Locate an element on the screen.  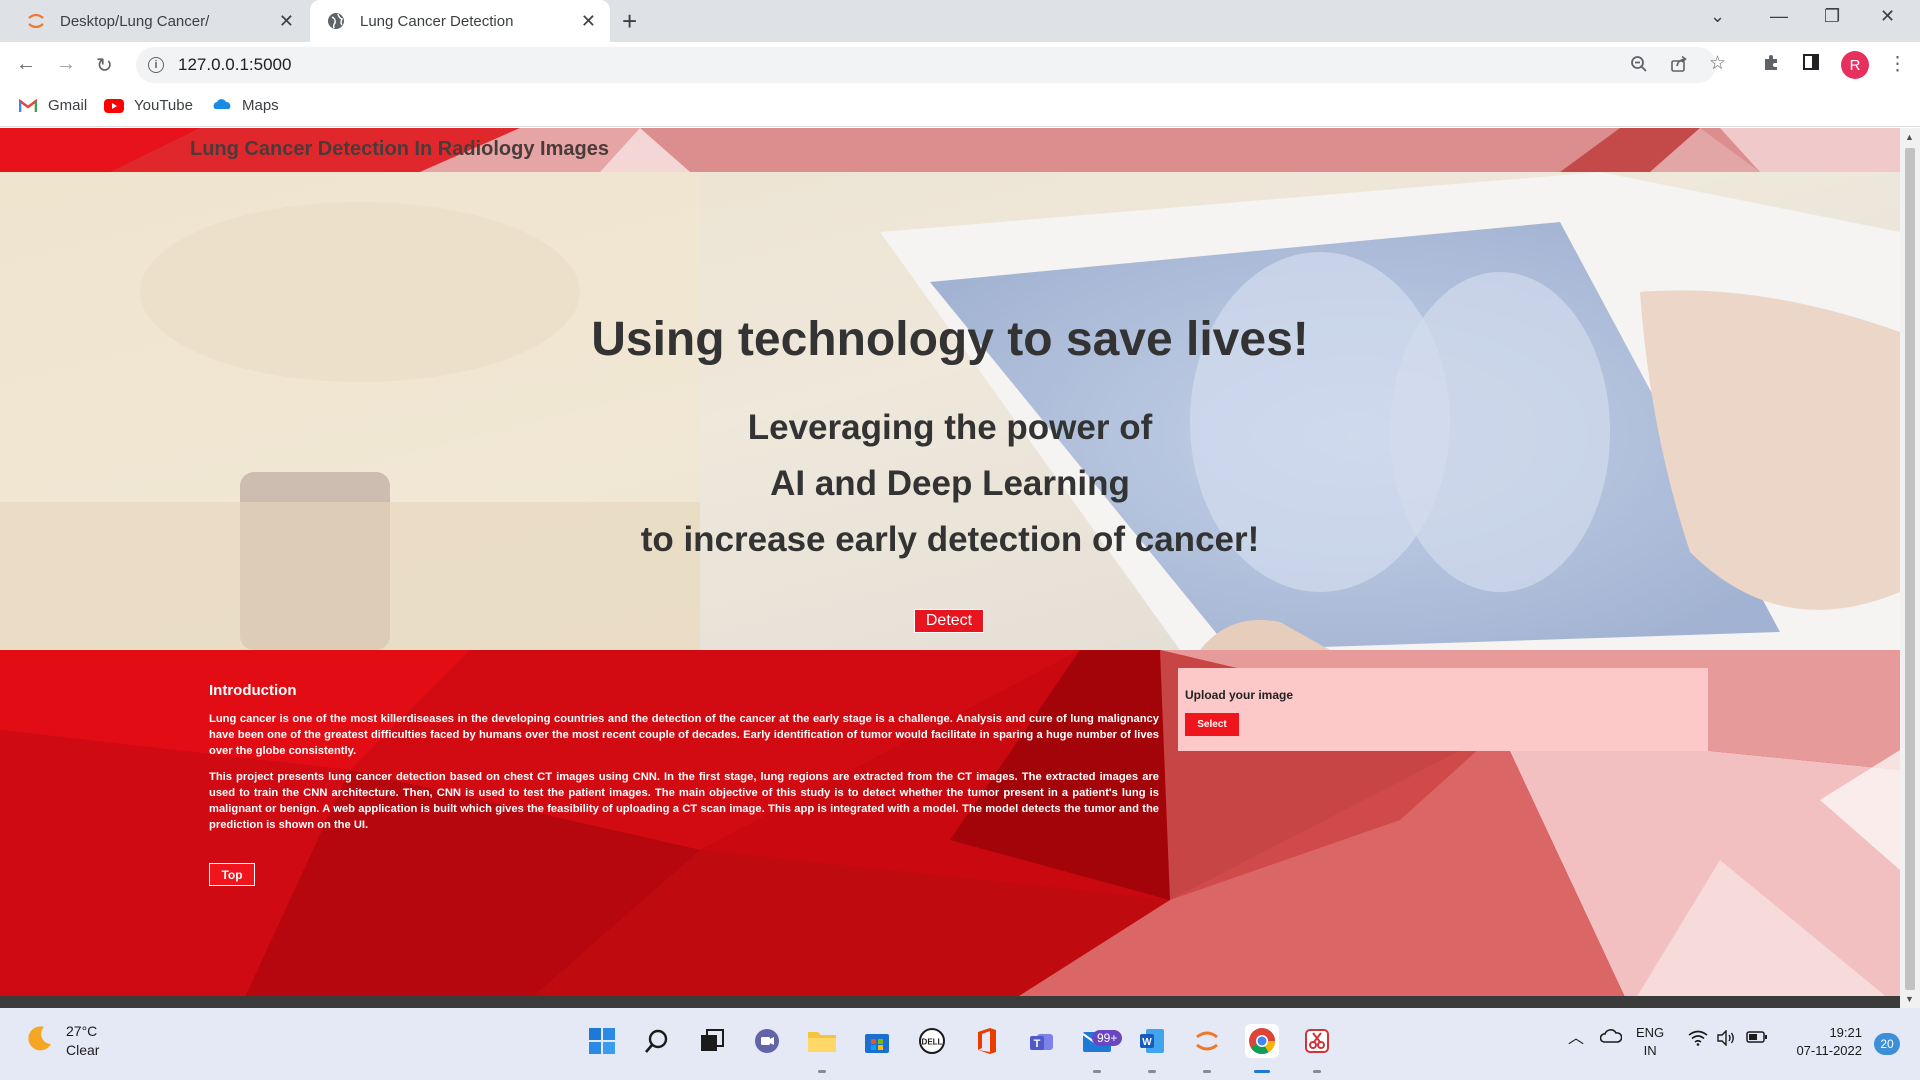
gmail-icon is located at coordinates (28, 105).